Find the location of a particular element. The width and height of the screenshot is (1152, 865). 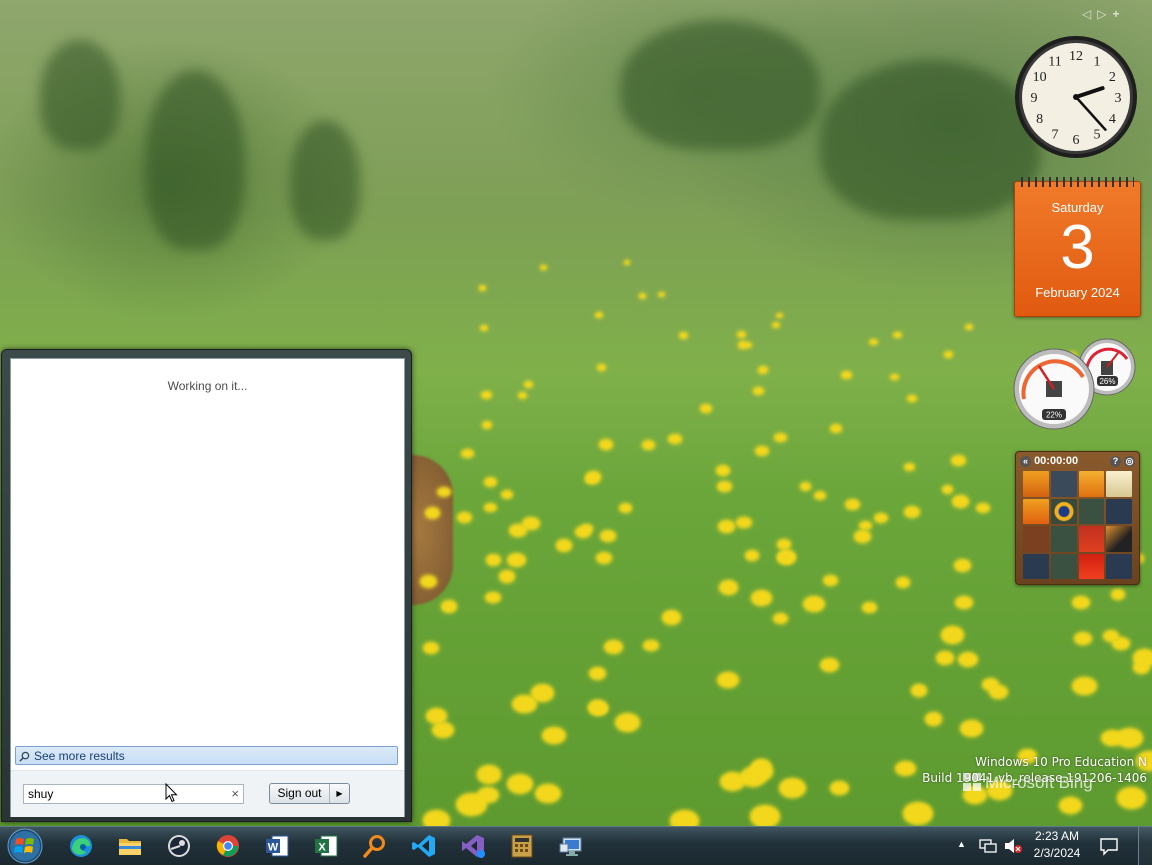

clock-numeral: 1 is located at coordinates (1097, 62).